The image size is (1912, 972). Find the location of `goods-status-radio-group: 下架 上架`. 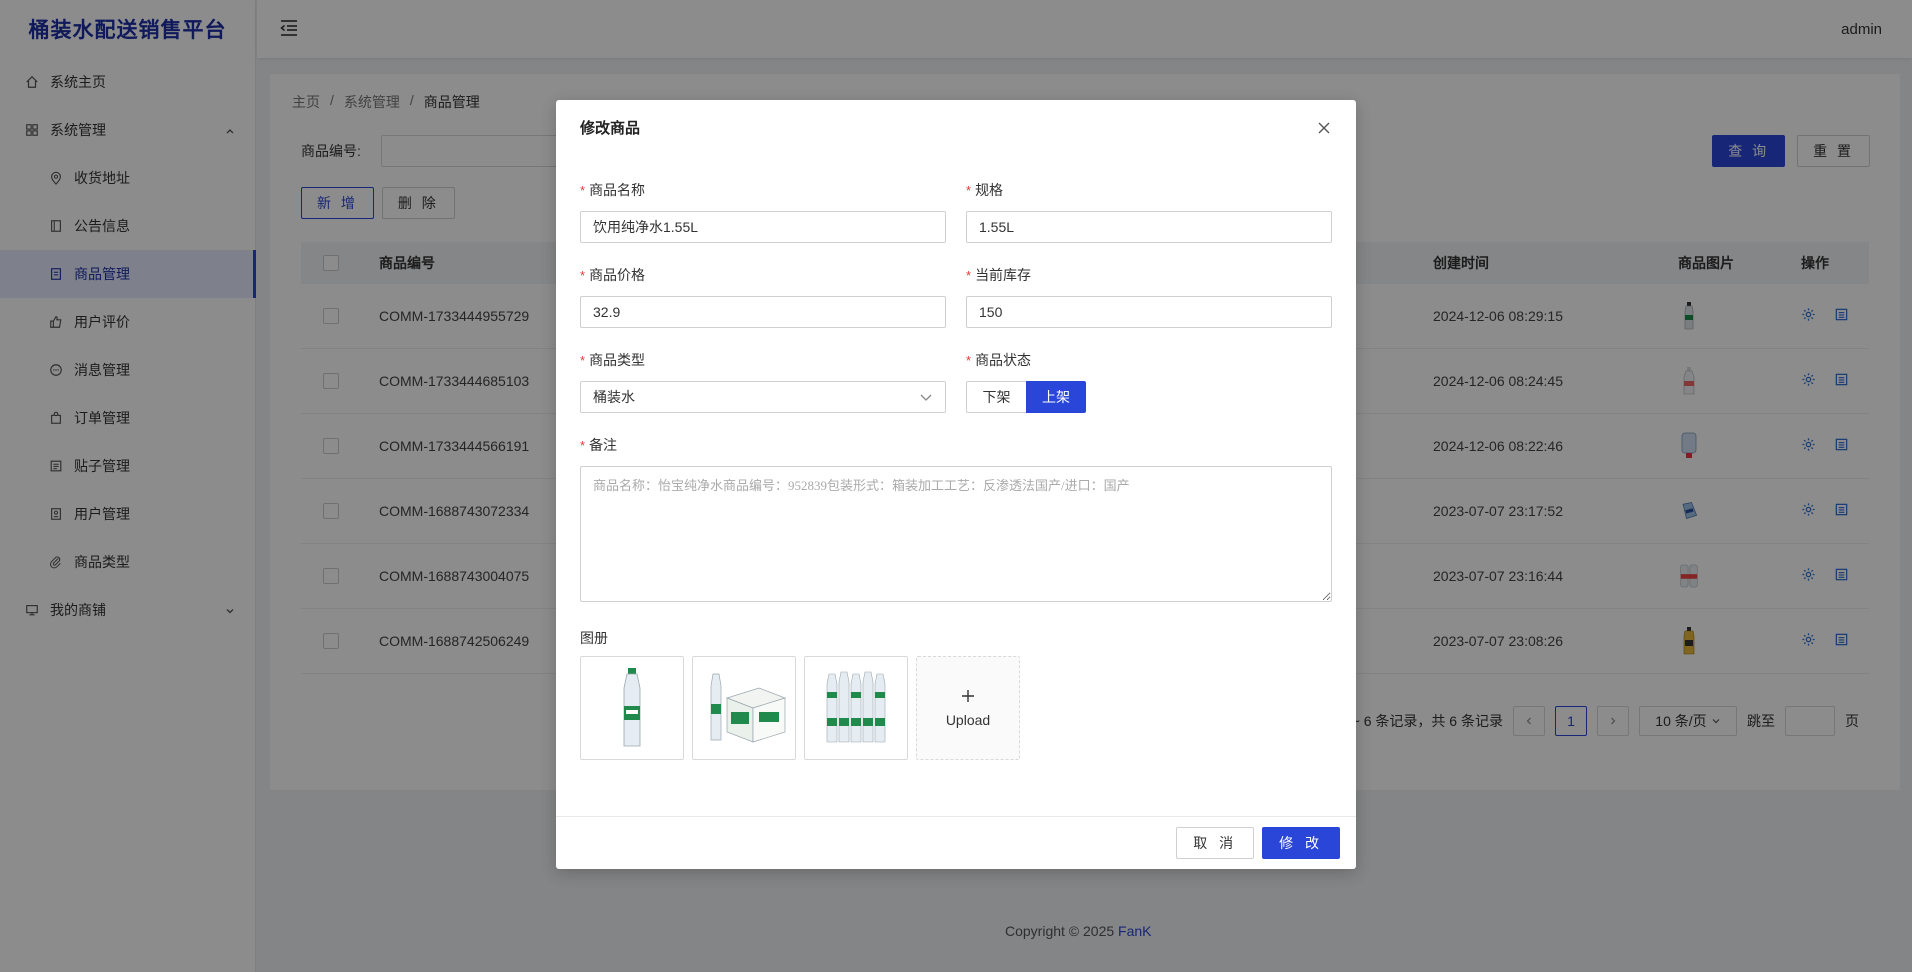

goods-status-radio-group: 下架 上架 is located at coordinates (1026, 397).